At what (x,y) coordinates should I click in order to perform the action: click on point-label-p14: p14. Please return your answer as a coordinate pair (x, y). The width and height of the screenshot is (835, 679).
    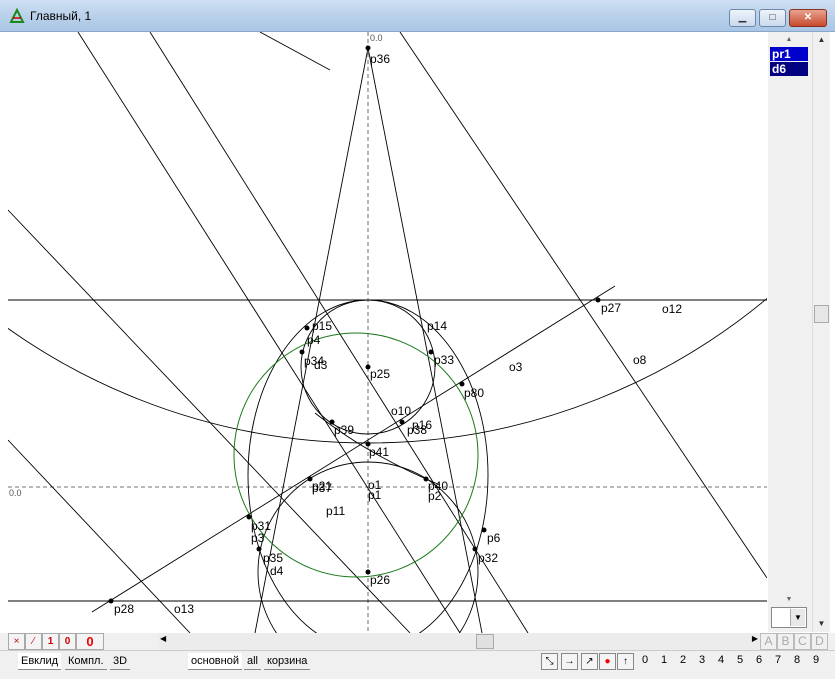
    Looking at the image, I should click on (437, 326).